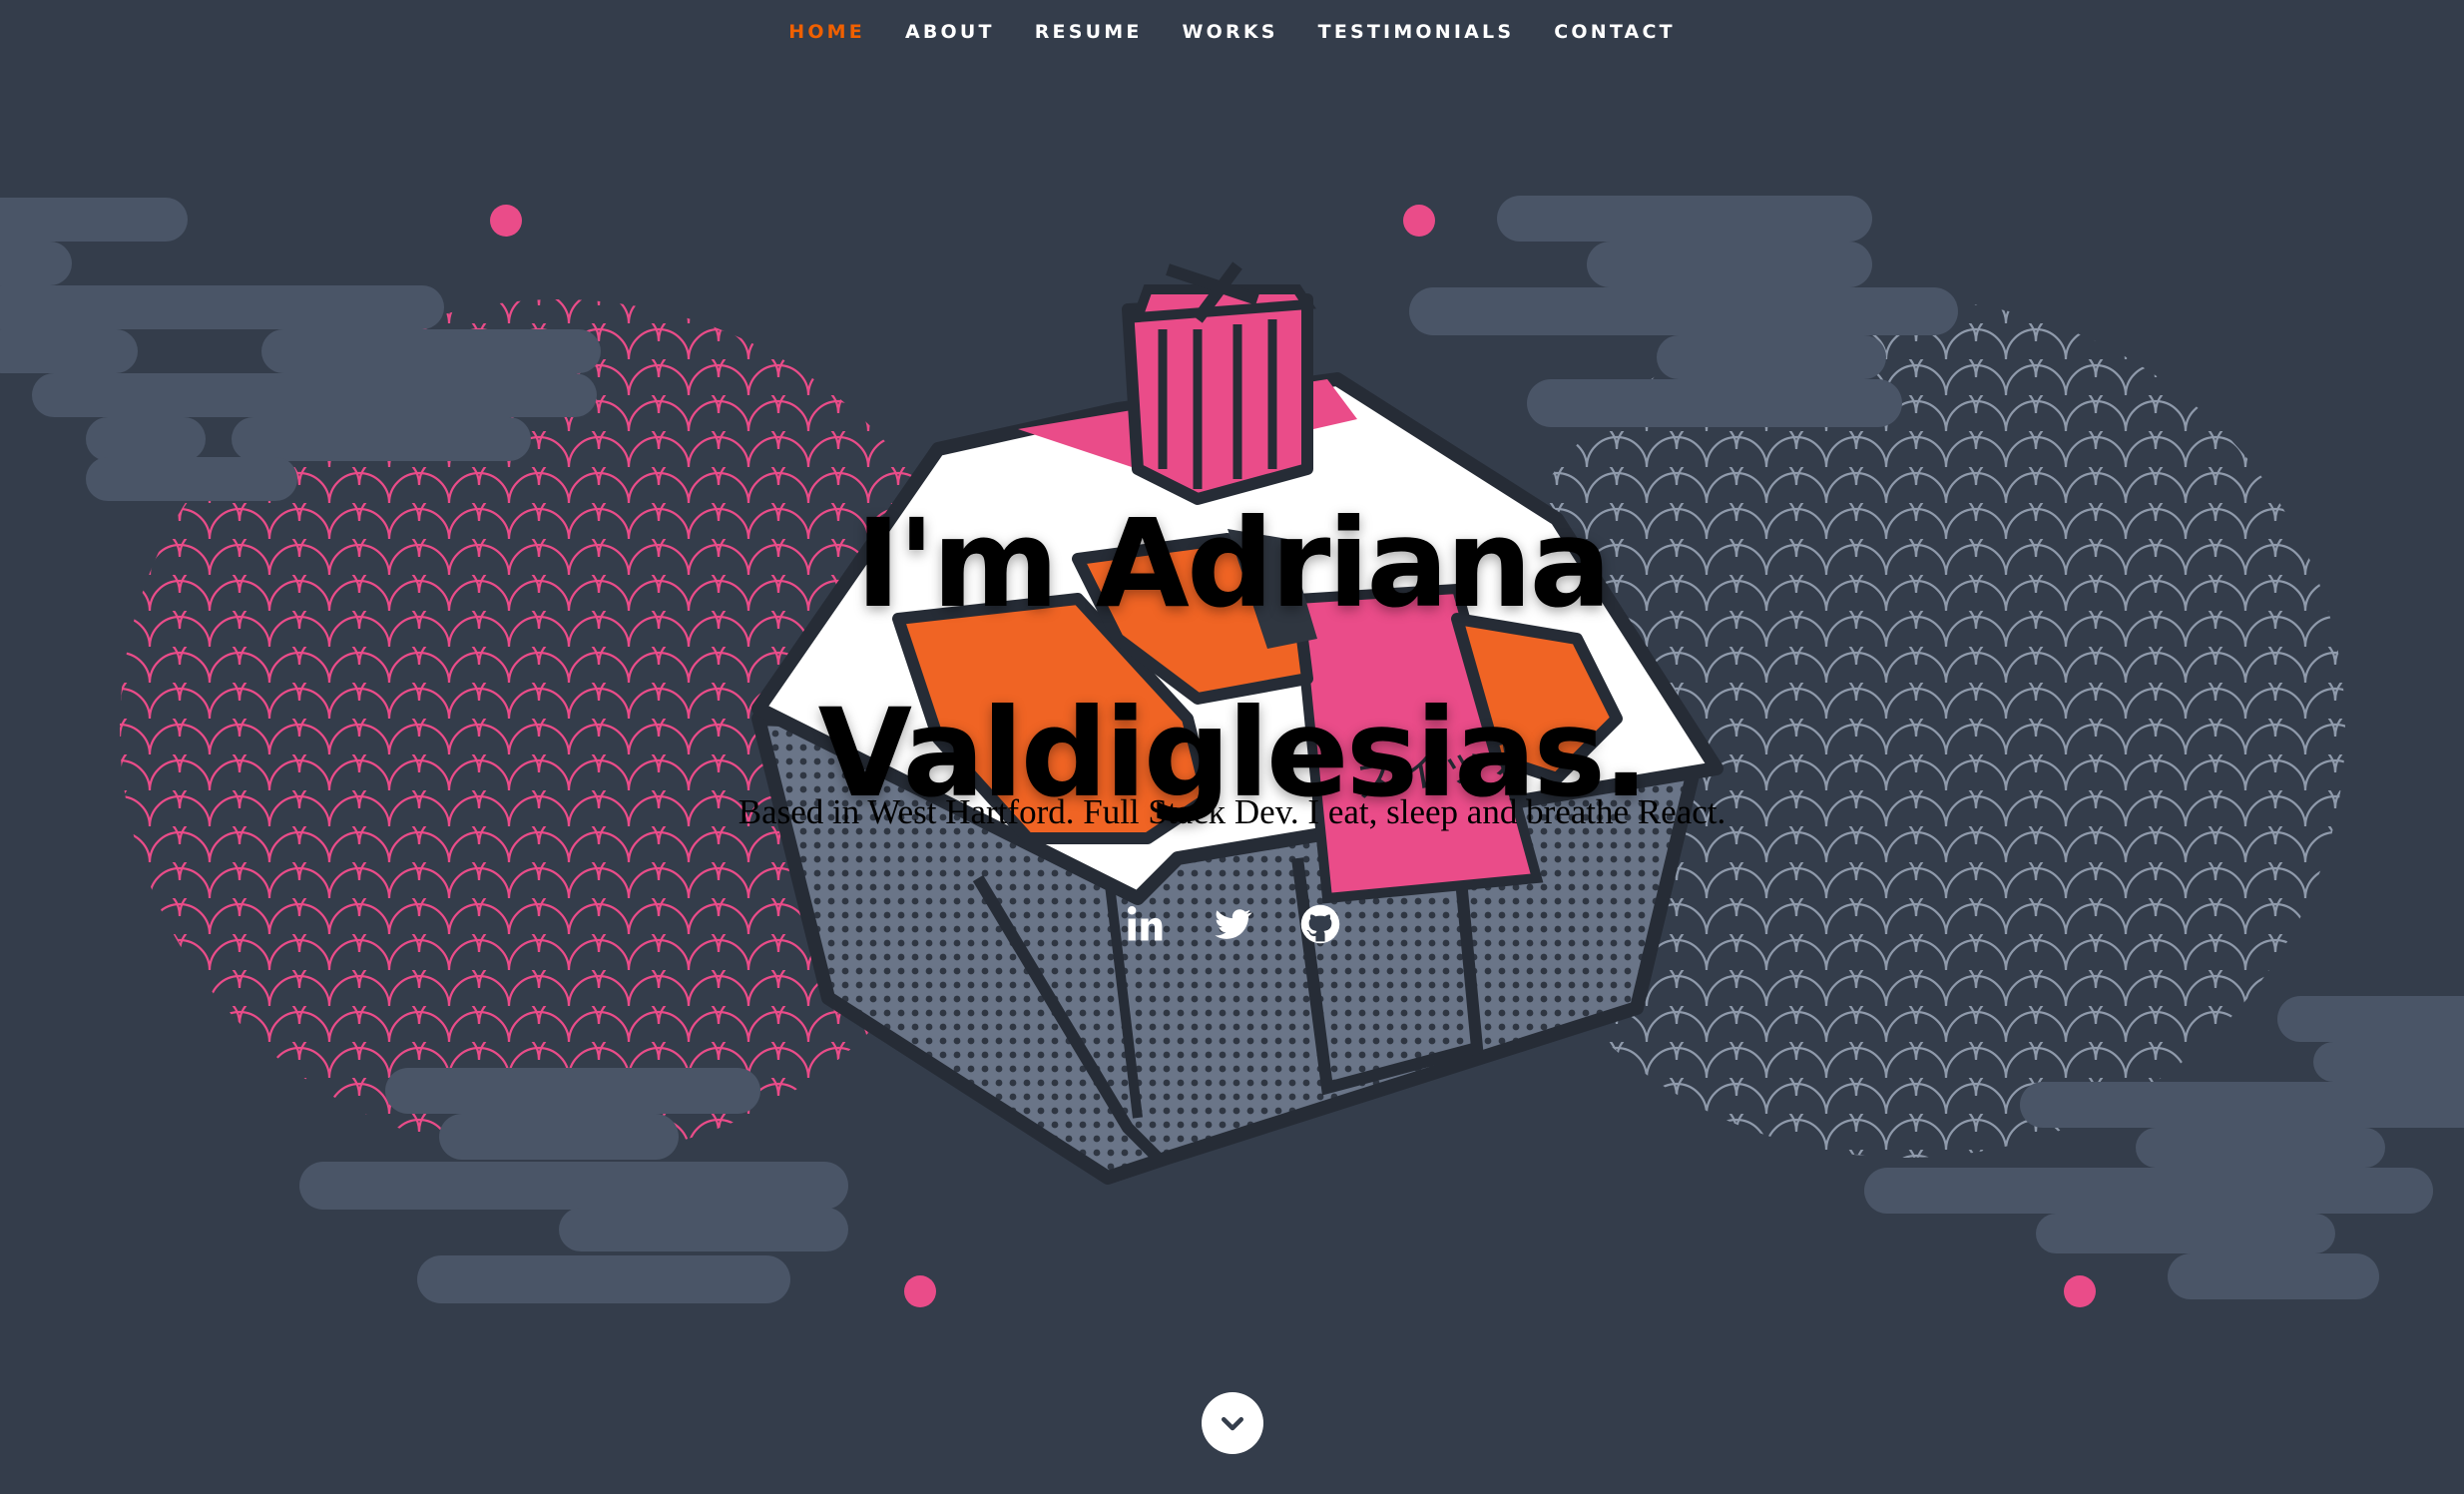 This screenshot has width=2464, height=1494. Describe the element at coordinates (300, 350) in the screenshot. I see `cloud-top-left` at that location.